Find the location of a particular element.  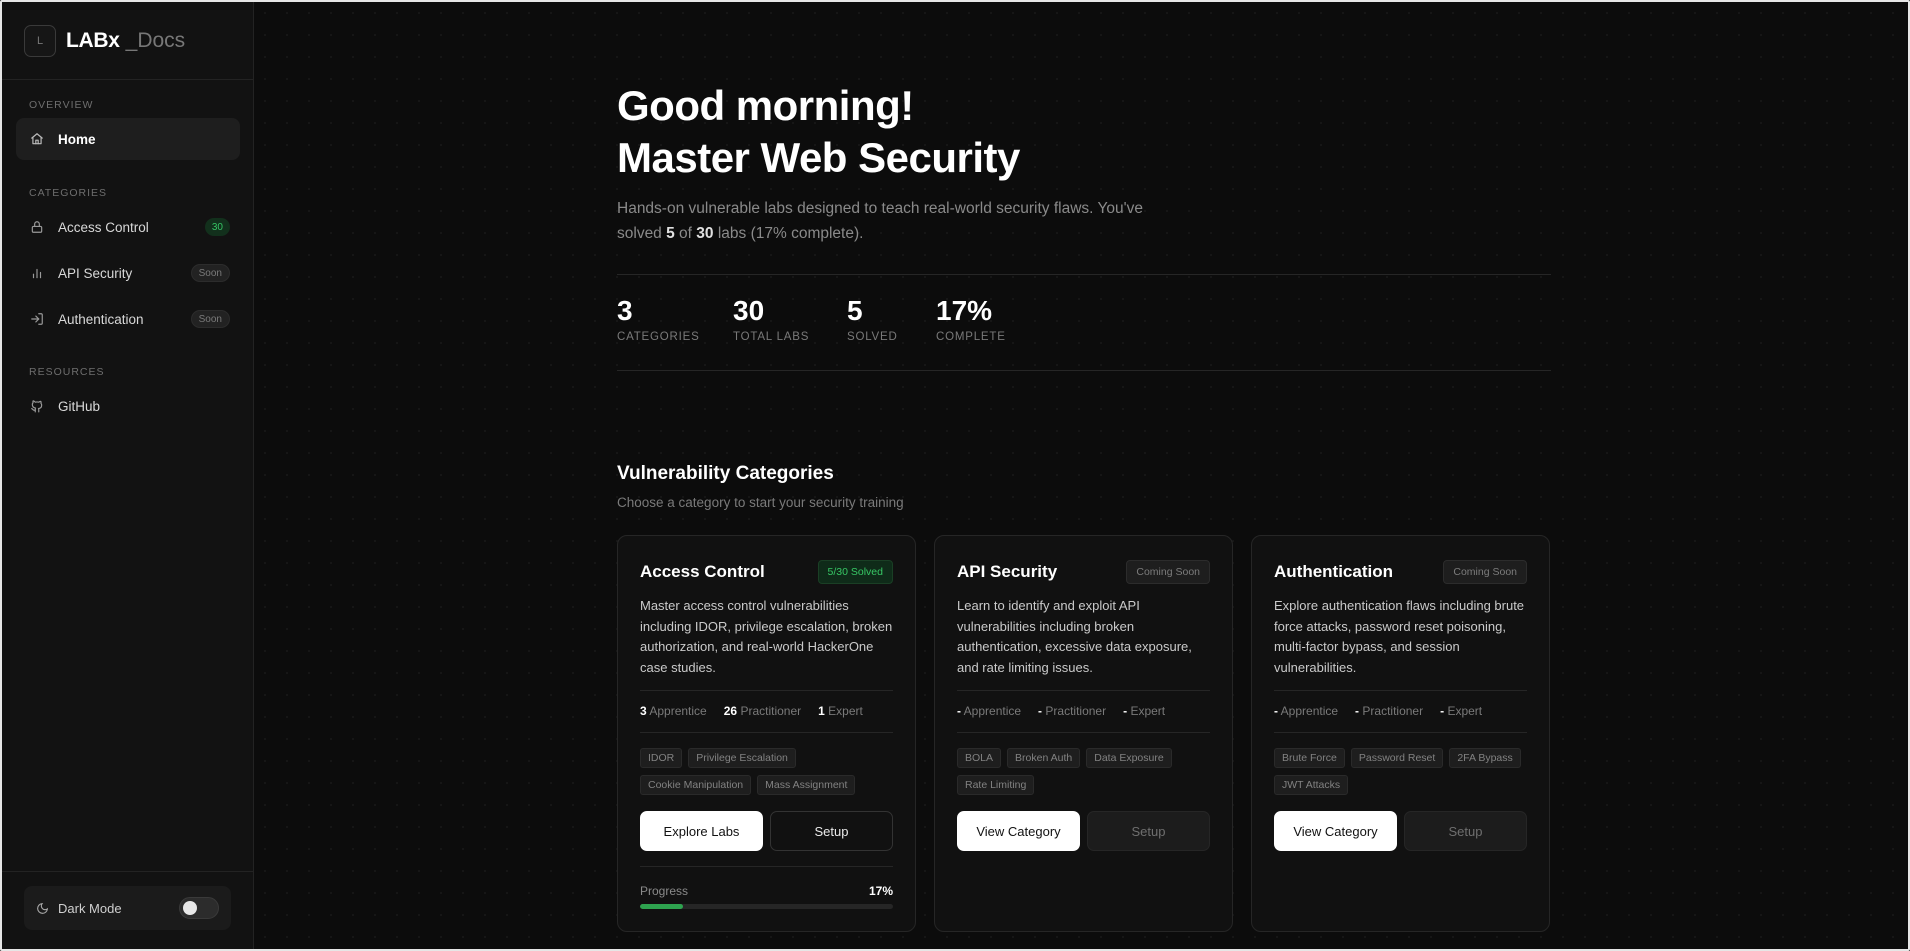

progress-label: Progress is located at coordinates (664, 891).